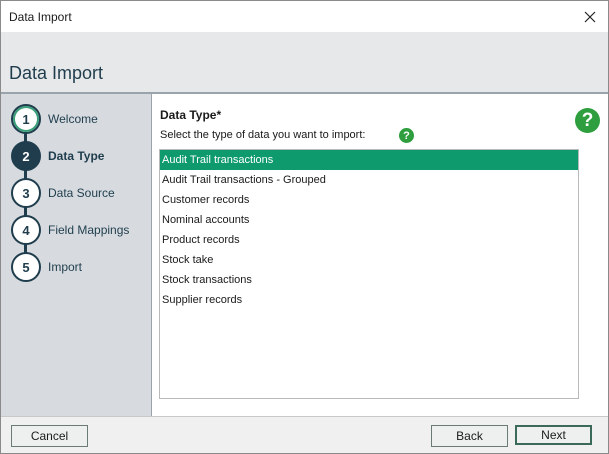 The image size is (609, 454). What do you see at coordinates (26, 156) in the screenshot?
I see `step-number: 2` at bounding box center [26, 156].